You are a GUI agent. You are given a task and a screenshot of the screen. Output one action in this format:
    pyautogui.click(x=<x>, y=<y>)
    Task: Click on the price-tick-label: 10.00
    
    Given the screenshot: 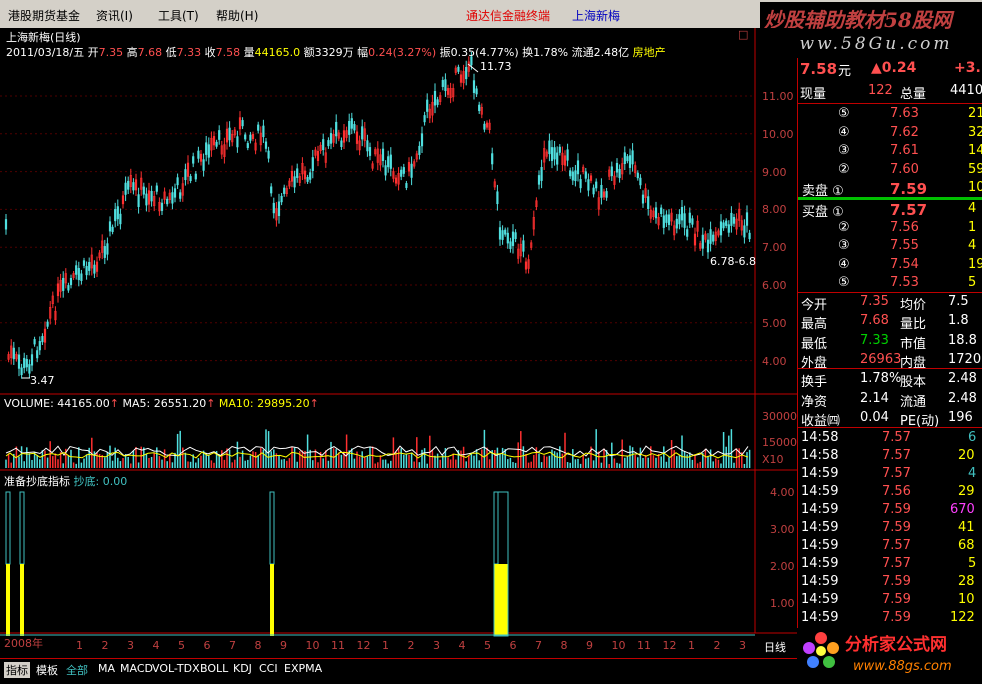 What is the action you would take?
    pyautogui.click(x=778, y=134)
    